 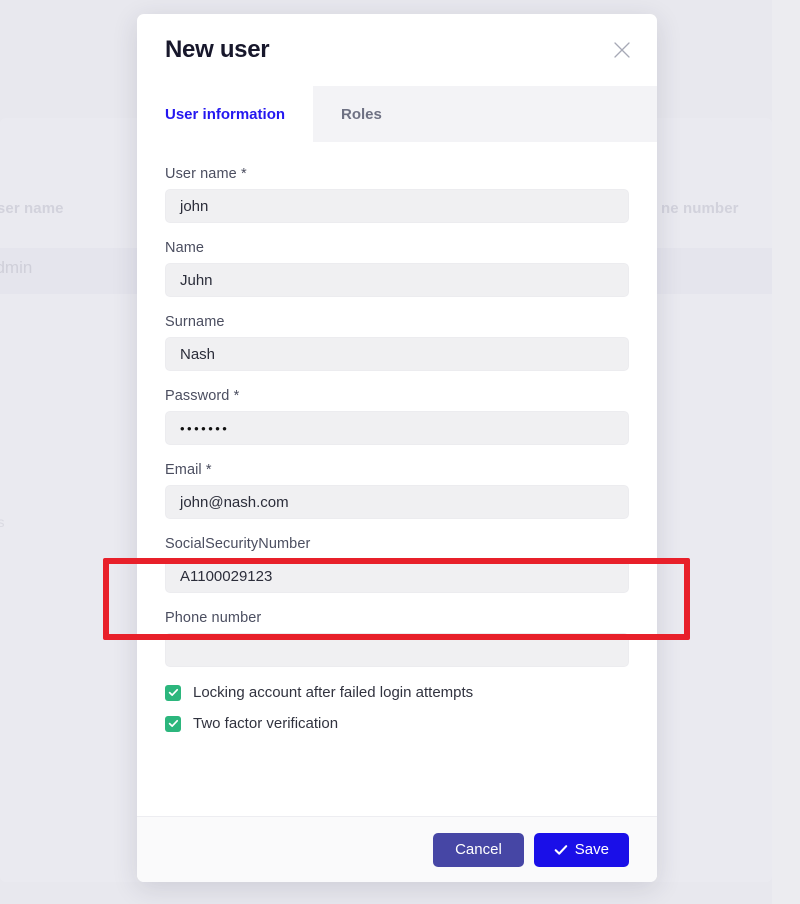 What do you see at coordinates (622, 50) in the screenshot?
I see `close-icon` at bounding box center [622, 50].